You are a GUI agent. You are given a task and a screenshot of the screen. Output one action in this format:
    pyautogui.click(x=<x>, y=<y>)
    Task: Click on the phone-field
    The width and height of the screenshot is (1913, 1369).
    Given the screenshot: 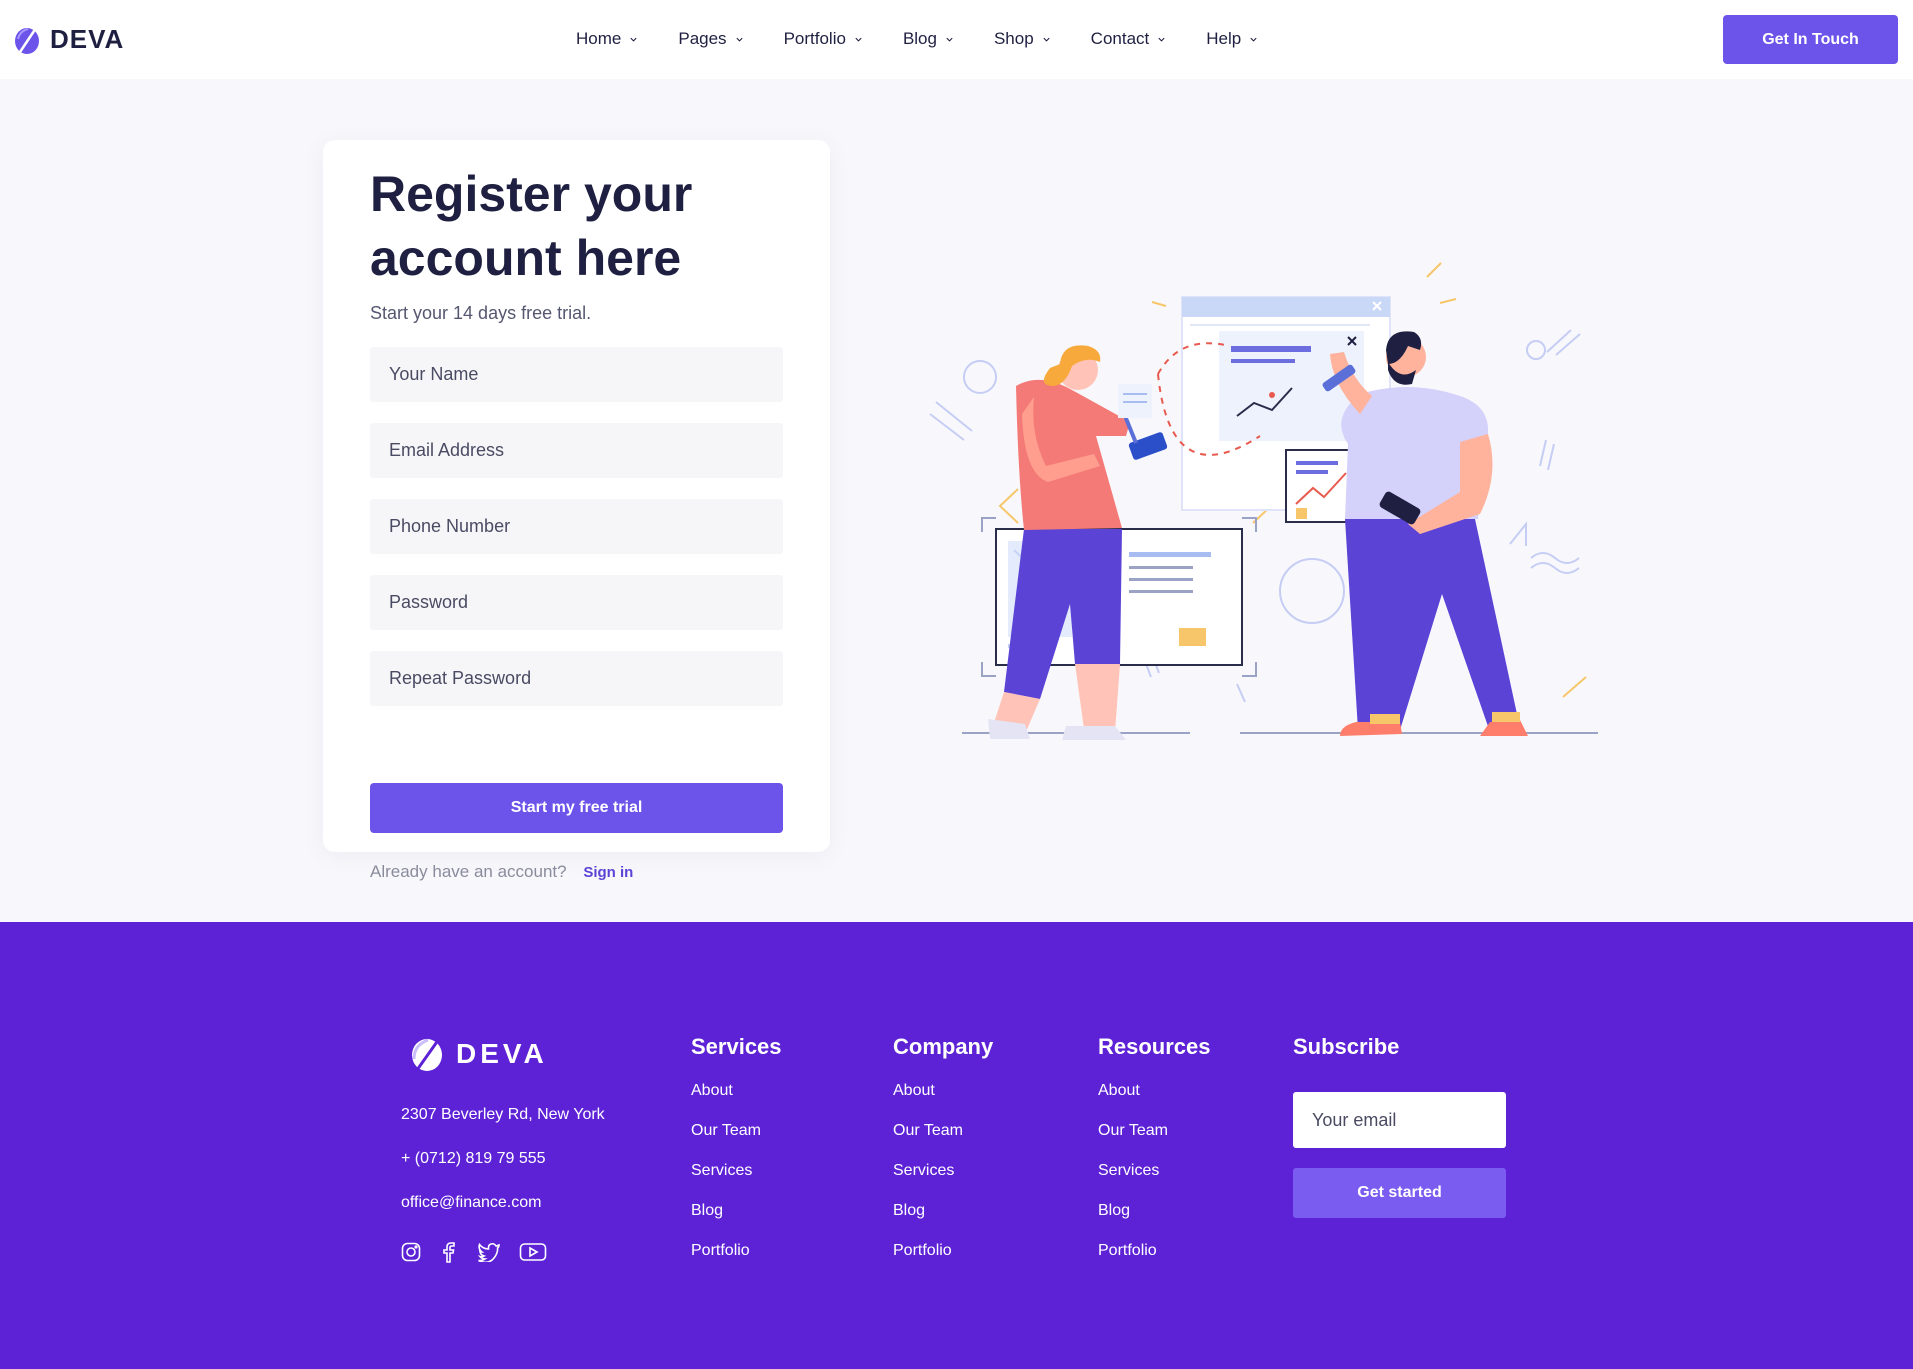 What is the action you would take?
    pyautogui.click(x=576, y=526)
    